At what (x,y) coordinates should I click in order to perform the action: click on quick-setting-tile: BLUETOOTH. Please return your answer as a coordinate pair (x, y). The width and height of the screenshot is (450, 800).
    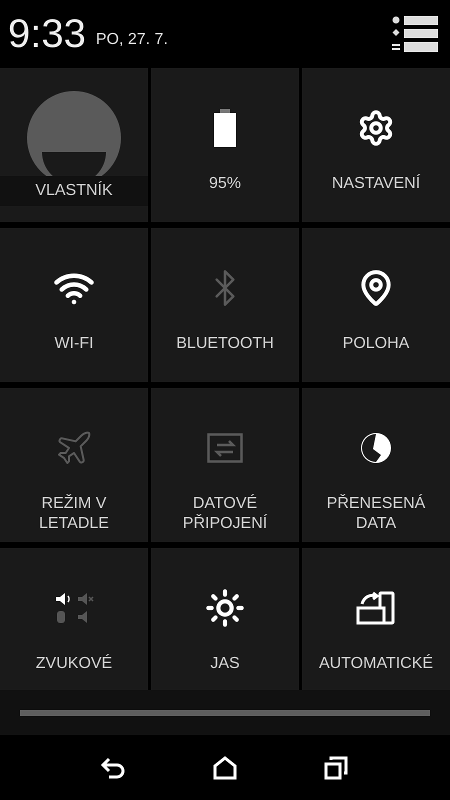
    Looking at the image, I should click on (225, 305).